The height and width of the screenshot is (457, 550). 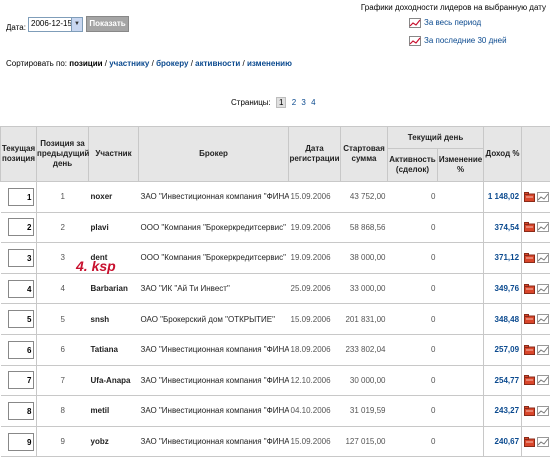 What do you see at coordinates (113, 197) in the screenshot?
I see `user-cell: noxer` at bounding box center [113, 197].